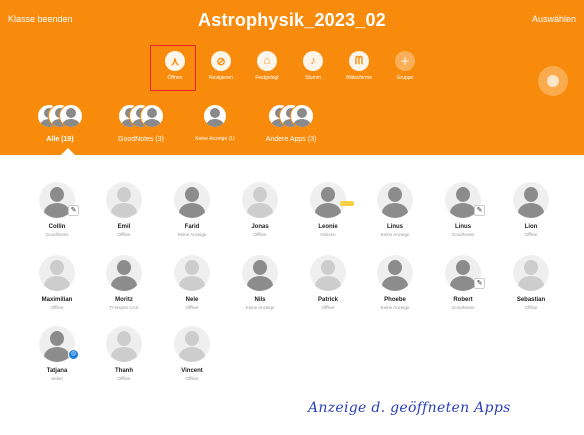  What do you see at coordinates (173, 68) in the screenshot?
I see `open-tool-highlight-box` at bounding box center [173, 68].